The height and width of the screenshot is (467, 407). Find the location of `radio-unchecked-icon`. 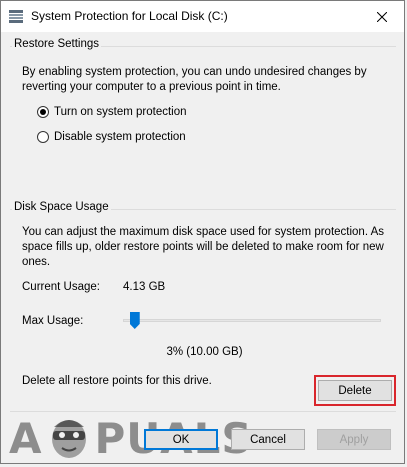

radio-unchecked-icon is located at coordinates (43, 137).